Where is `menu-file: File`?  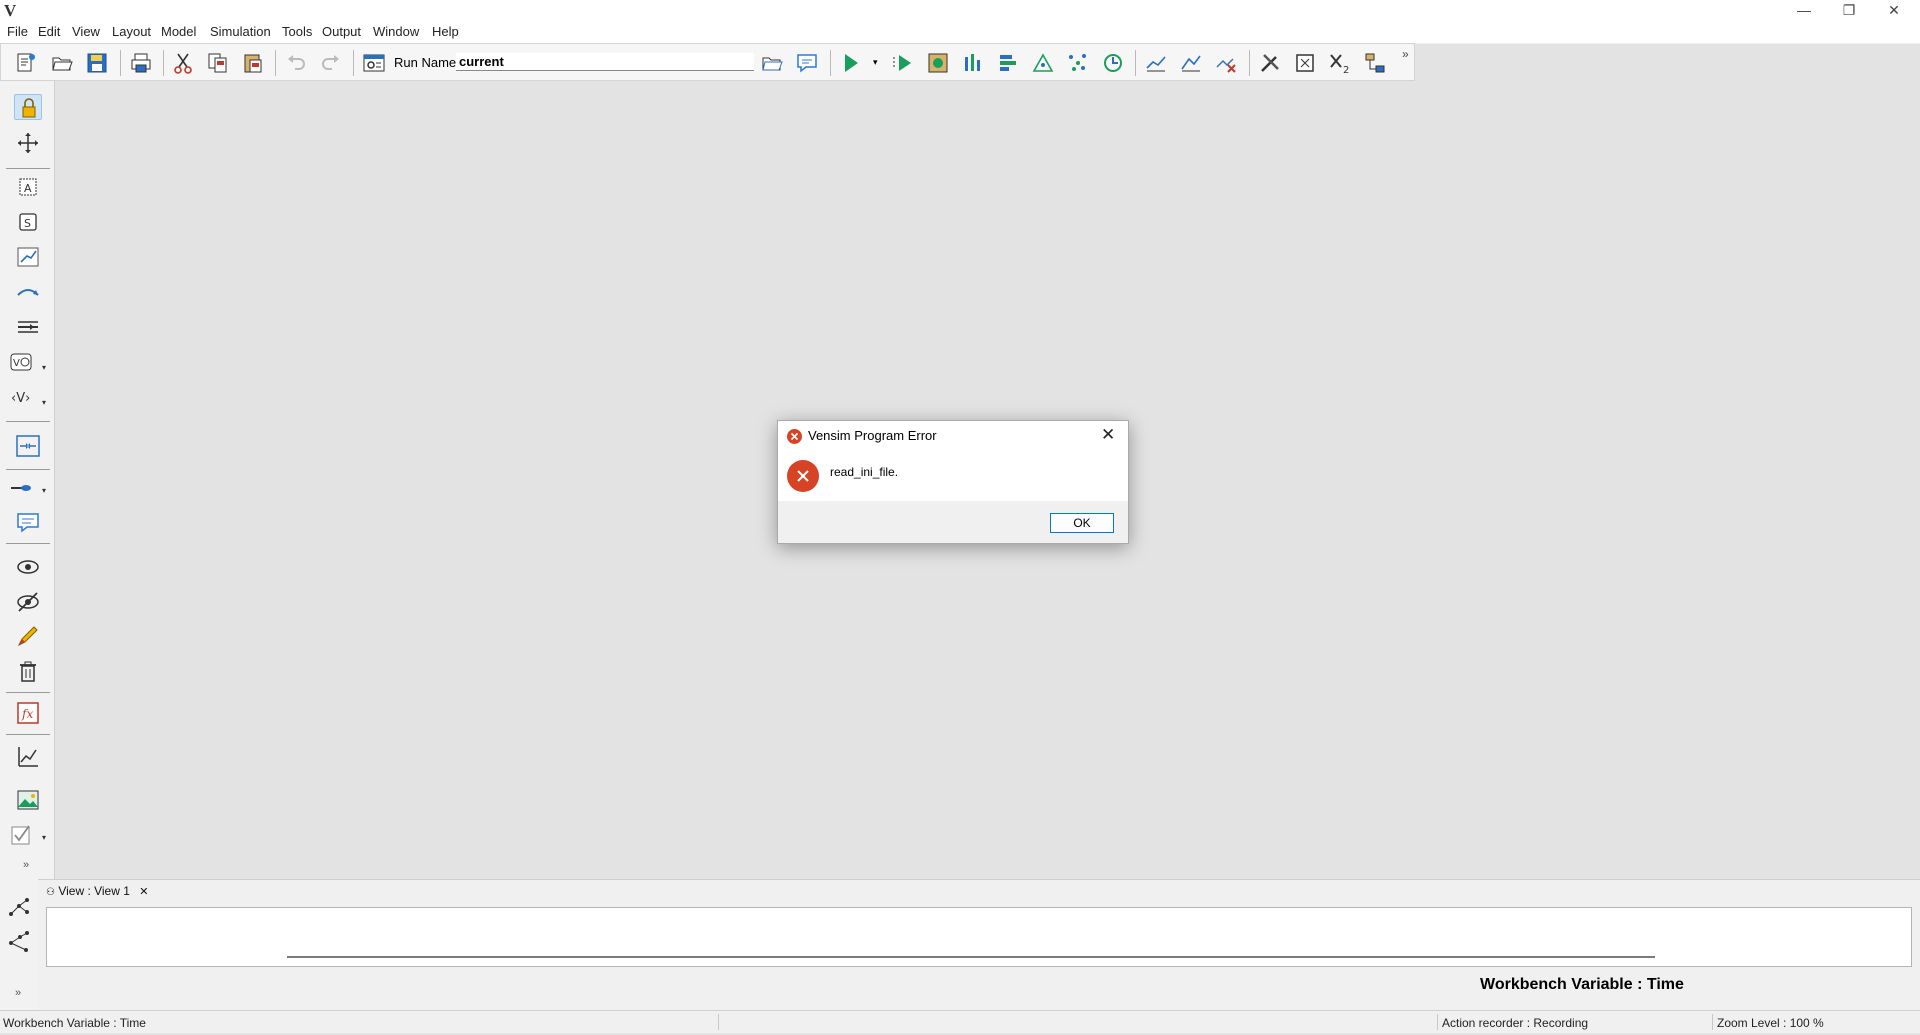 menu-file: File is located at coordinates (17, 31).